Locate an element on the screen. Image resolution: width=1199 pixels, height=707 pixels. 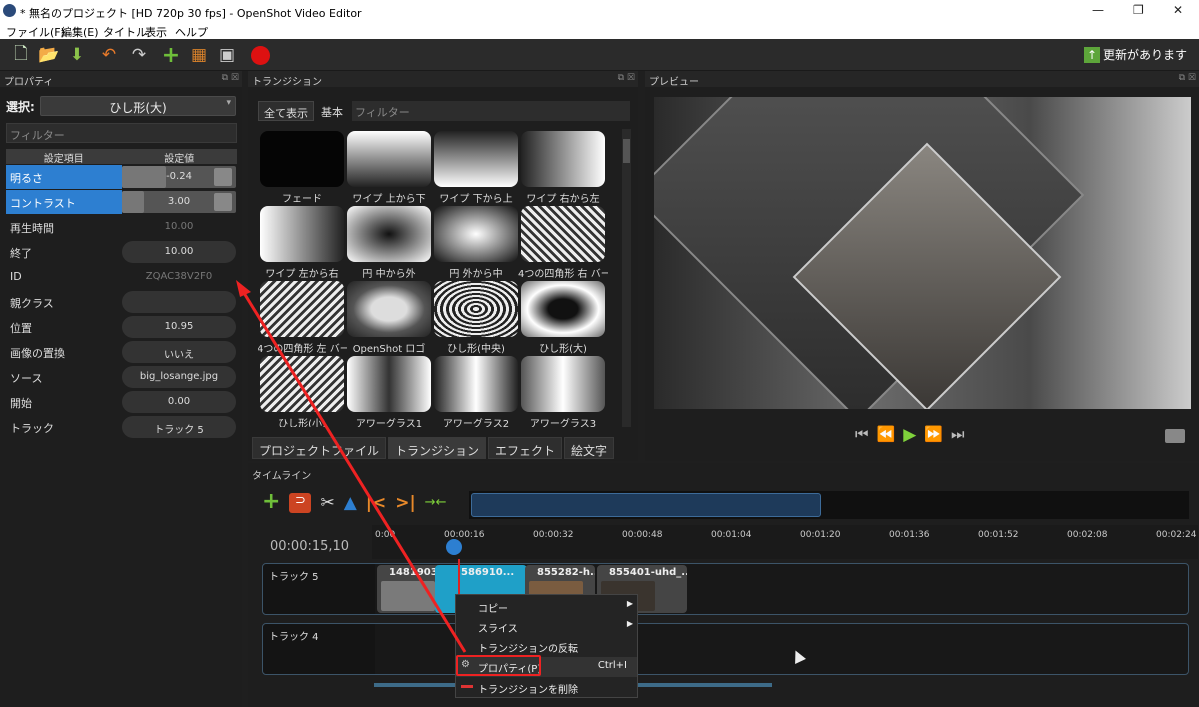
annotation-arrowhead is located at coordinates (243, 288).